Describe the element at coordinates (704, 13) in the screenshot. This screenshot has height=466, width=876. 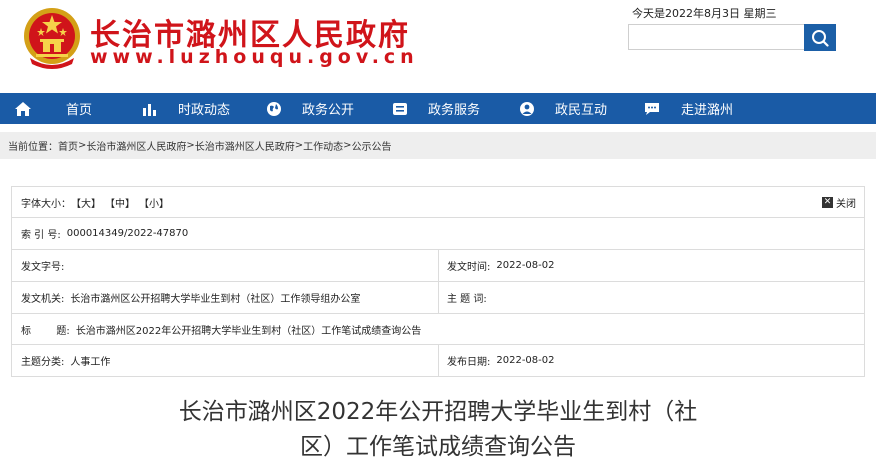
I see `current-date: 今天是2022年8月3日 星期三` at that location.